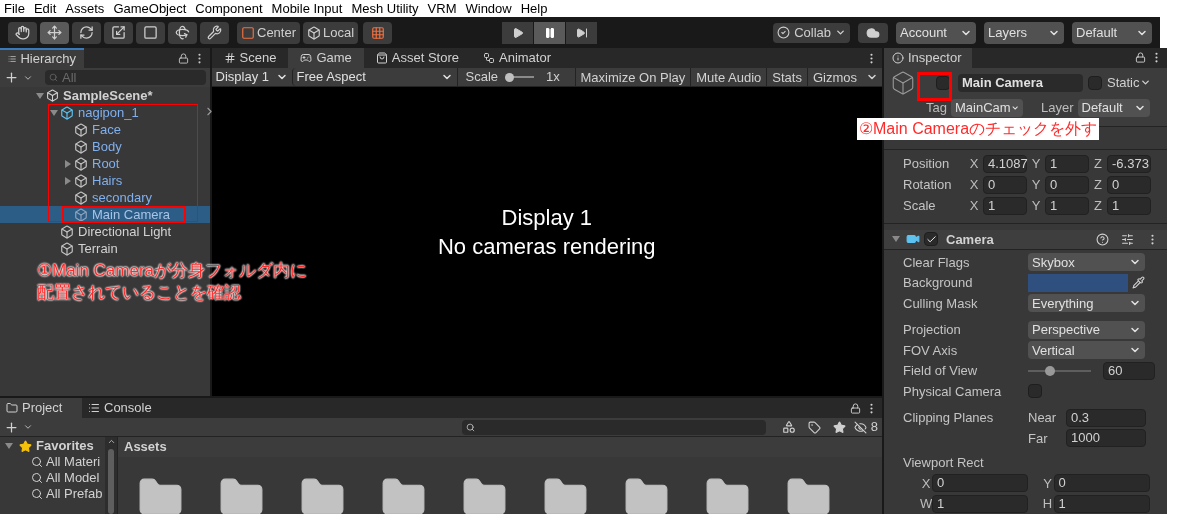 This screenshot has width=1200, height=514. What do you see at coordinates (111, 441) in the screenshot?
I see `scroll-up-icon` at bounding box center [111, 441].